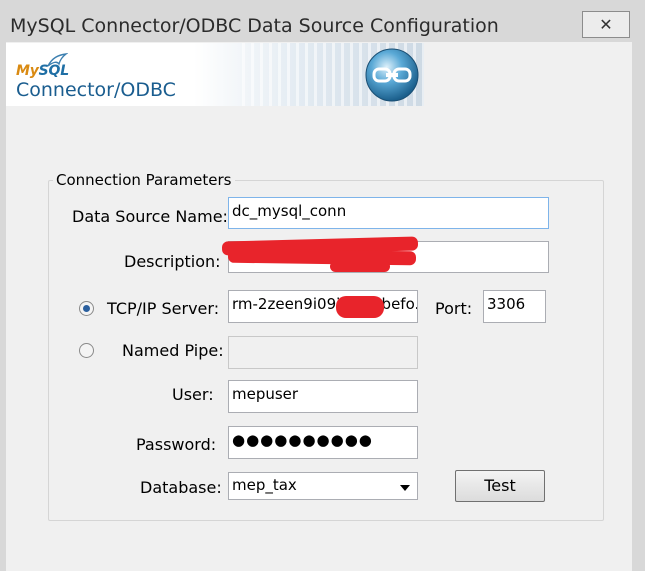  What do you see at coordinates (27, 71) in the screenshot?
I see `brand-my: My` at bounding box center [27, 71].